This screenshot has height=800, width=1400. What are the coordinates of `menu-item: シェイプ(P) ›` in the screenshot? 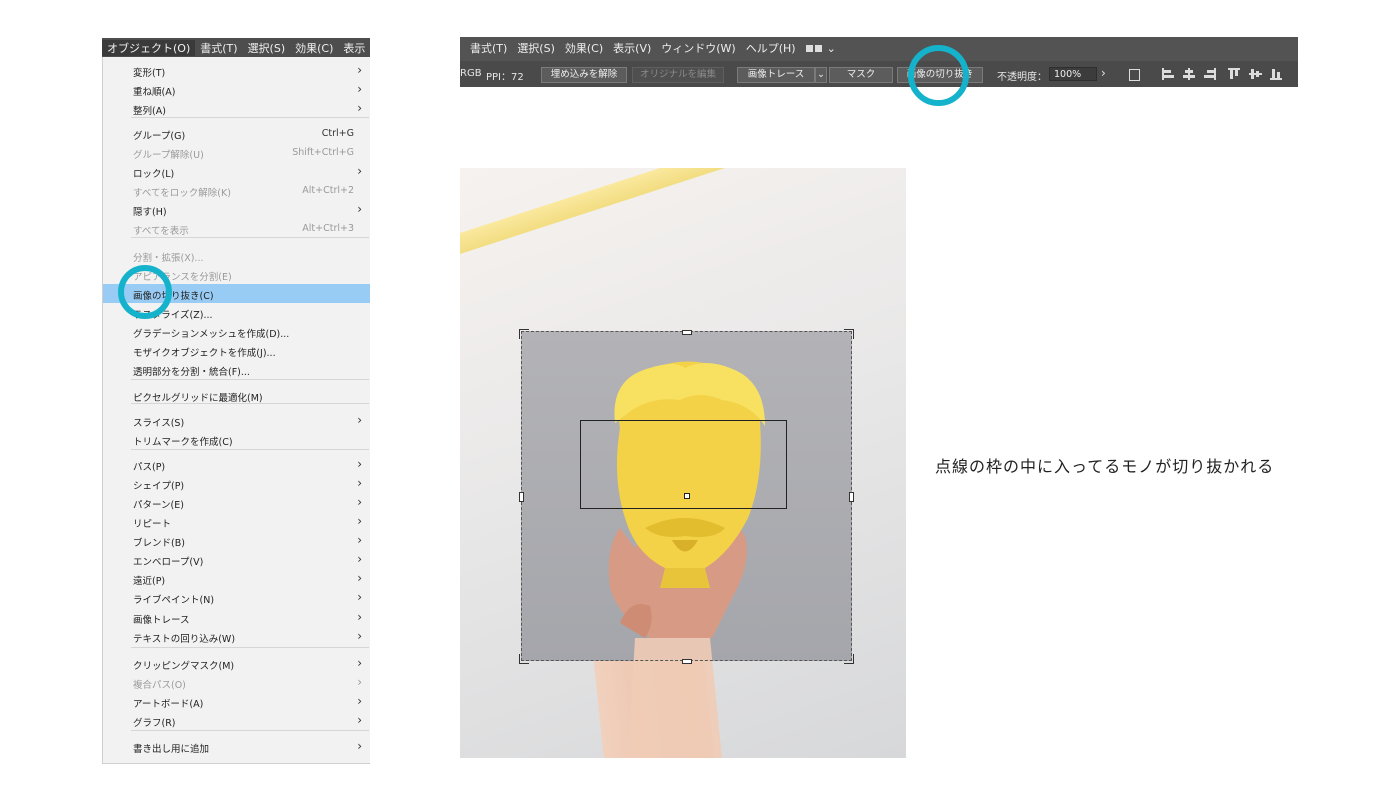 It's located at (236, 483).